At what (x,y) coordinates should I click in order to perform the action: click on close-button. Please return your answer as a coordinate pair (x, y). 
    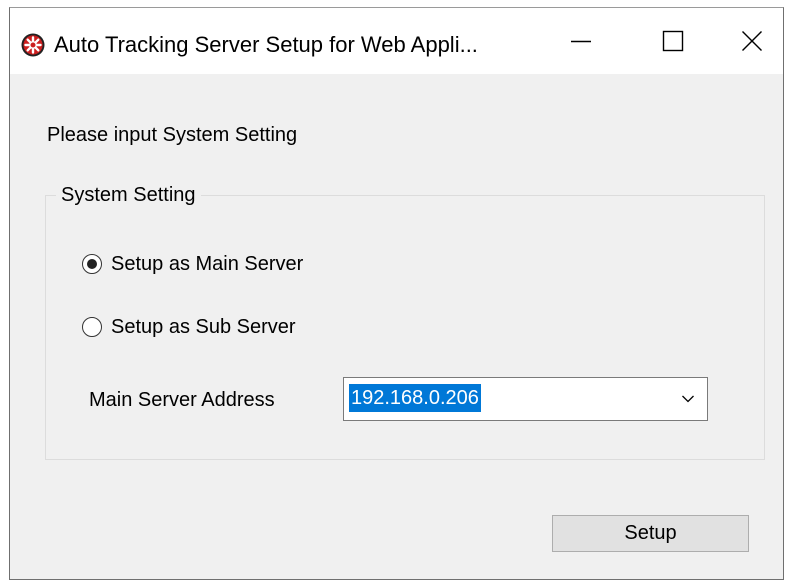
    Looking at the image, I should click on (751, 41).